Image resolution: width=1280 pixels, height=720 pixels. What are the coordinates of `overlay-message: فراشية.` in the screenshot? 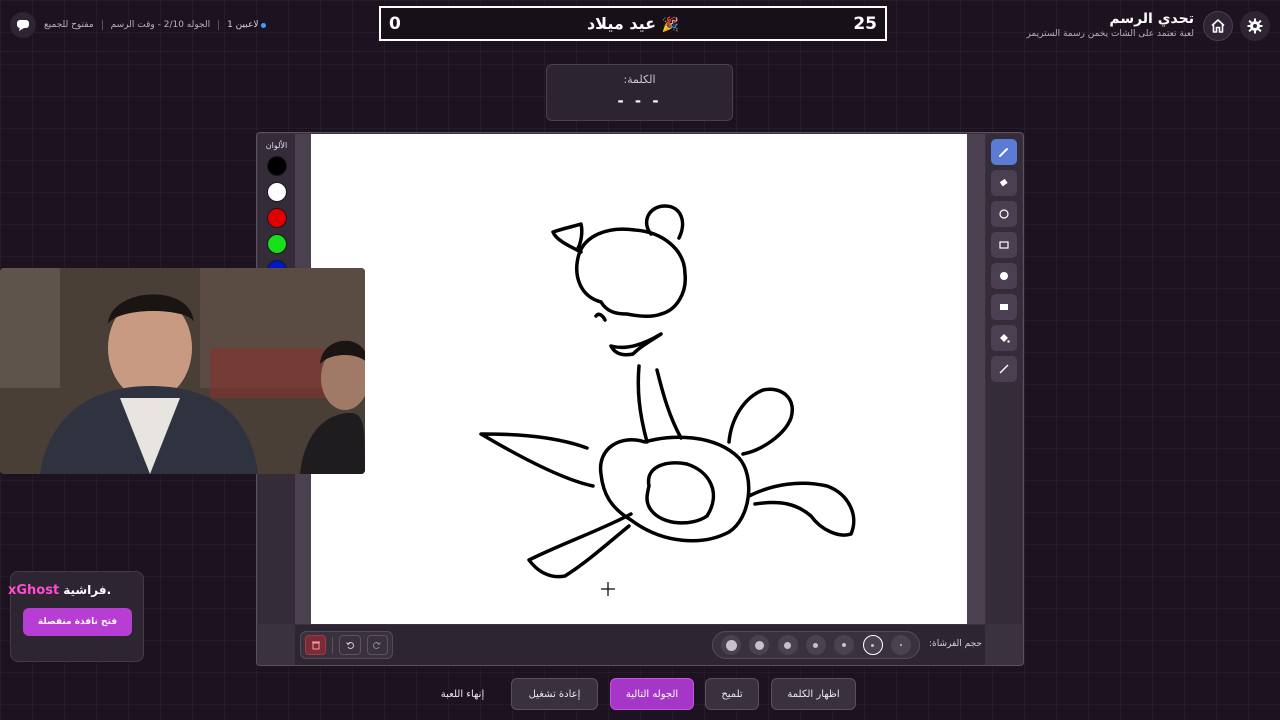 It's located at (87, 590).